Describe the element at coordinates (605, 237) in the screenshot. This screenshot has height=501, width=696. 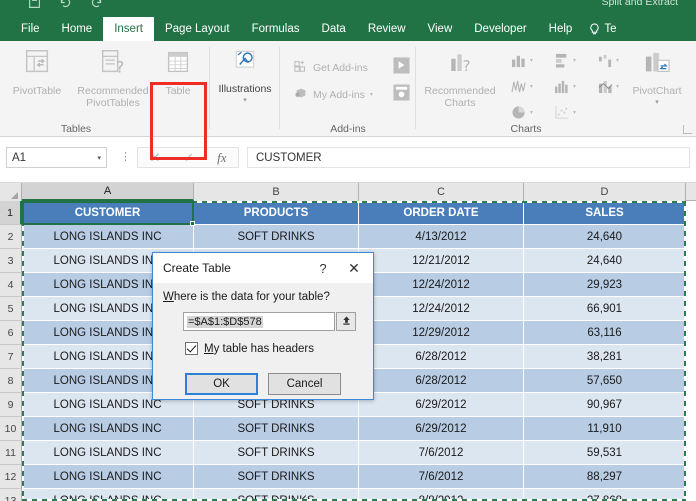
I see `cell-D2: 24,640` at that location.